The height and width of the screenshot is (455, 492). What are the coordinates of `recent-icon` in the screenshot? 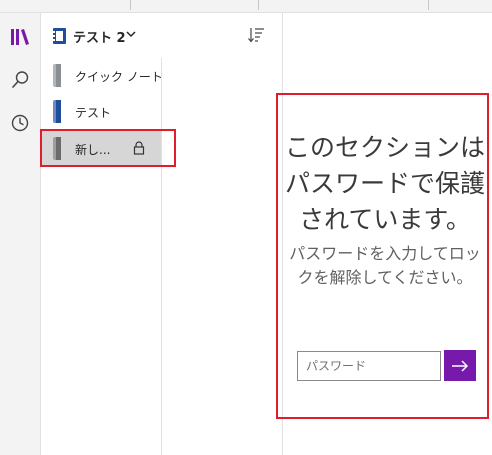 It's located at (20, 123).